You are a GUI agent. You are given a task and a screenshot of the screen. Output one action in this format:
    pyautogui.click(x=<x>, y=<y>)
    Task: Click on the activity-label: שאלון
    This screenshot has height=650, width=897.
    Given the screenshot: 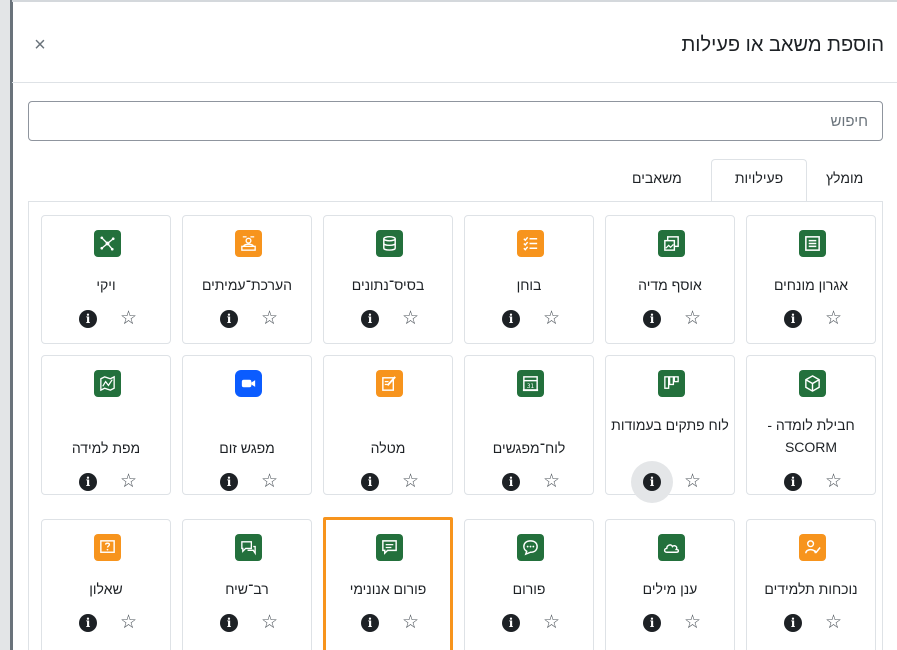 What is the action you would take?
    pyautogui.click(x=106, y=589)
    